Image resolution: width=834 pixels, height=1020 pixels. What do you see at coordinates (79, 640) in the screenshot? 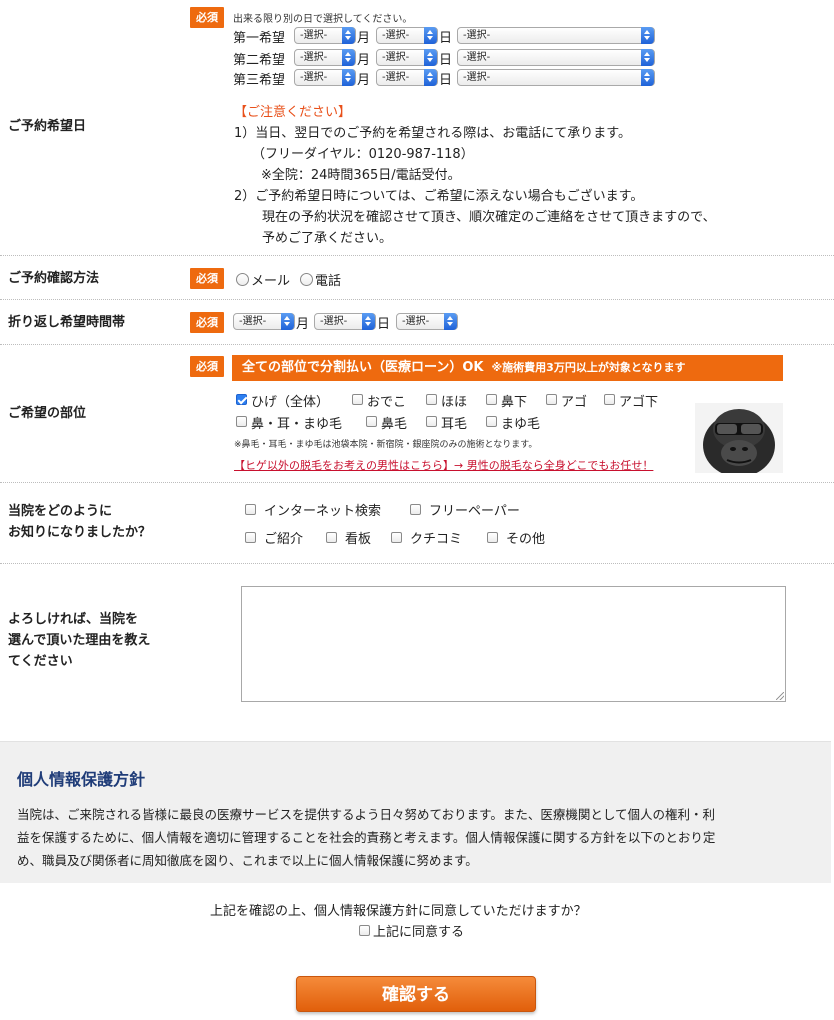
I see `label-reason-2: 選んで頂いた理由を教え` at bounding box center [79, 640].